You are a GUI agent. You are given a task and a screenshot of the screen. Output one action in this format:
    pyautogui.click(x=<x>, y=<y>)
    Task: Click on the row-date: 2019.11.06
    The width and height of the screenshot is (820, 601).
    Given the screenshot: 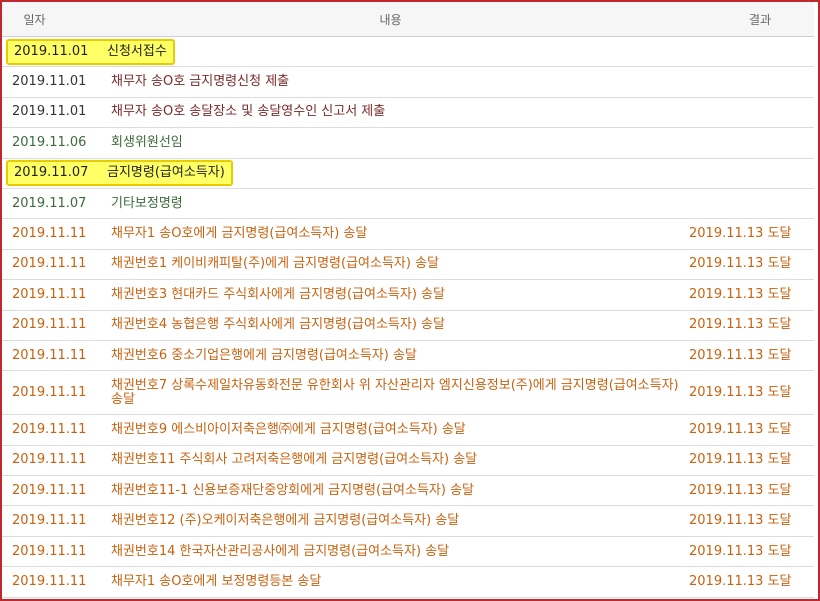 What is the action you would take?
    pyautogui.click(x=49, y=142)
    